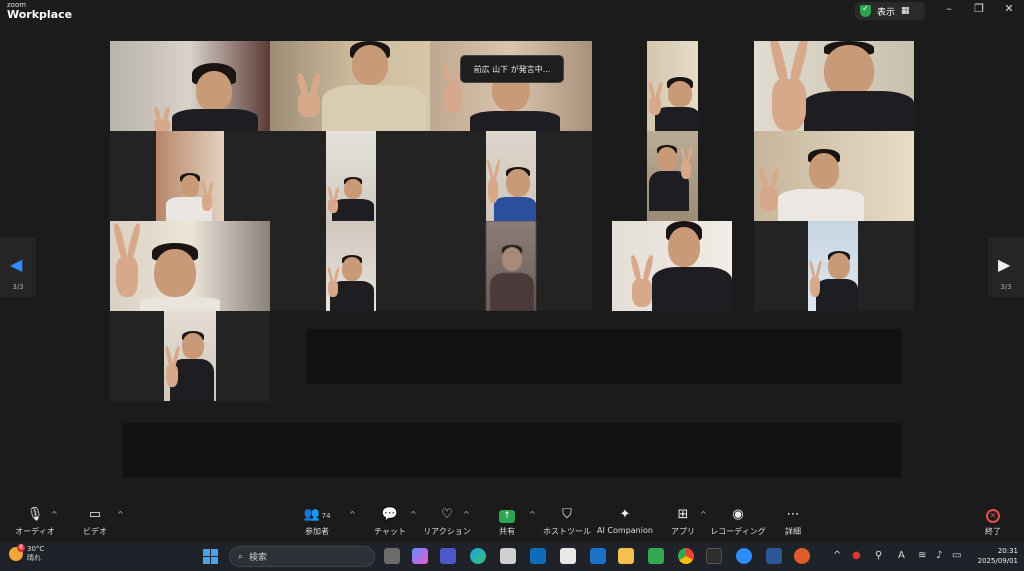  I want to click on arrow-left-icon: ◀, so click(16, 264).